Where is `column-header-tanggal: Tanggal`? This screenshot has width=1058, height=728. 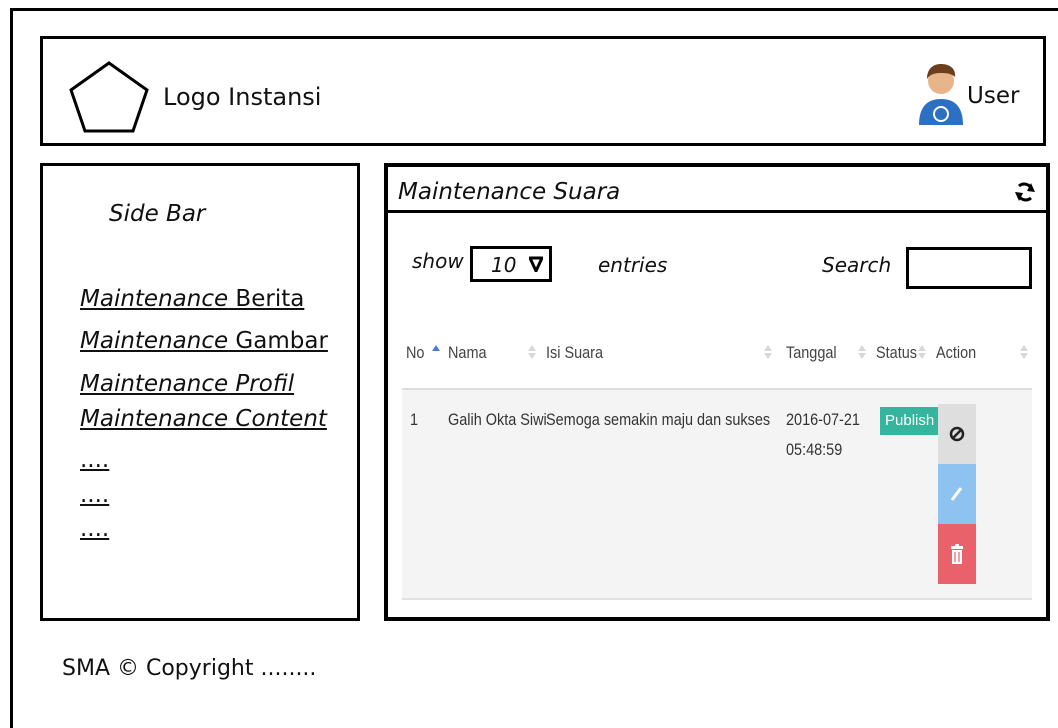
column-header-tanggal: Tanggal is located at coordinates (811, 353).